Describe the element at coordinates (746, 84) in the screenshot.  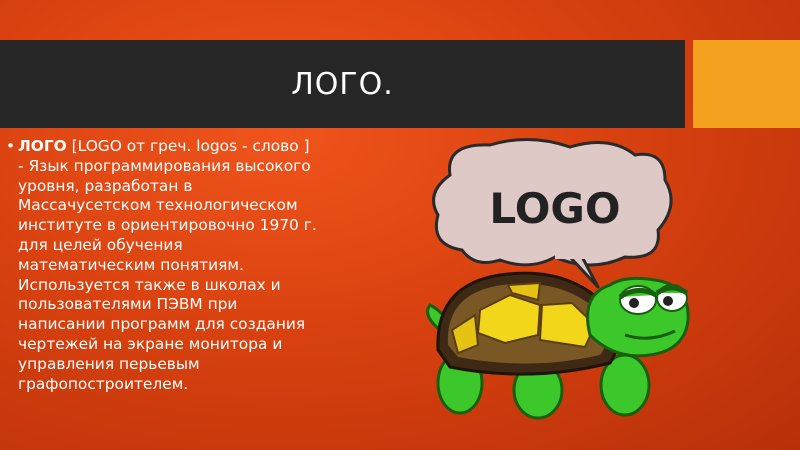
I see `accent-block` at that location.